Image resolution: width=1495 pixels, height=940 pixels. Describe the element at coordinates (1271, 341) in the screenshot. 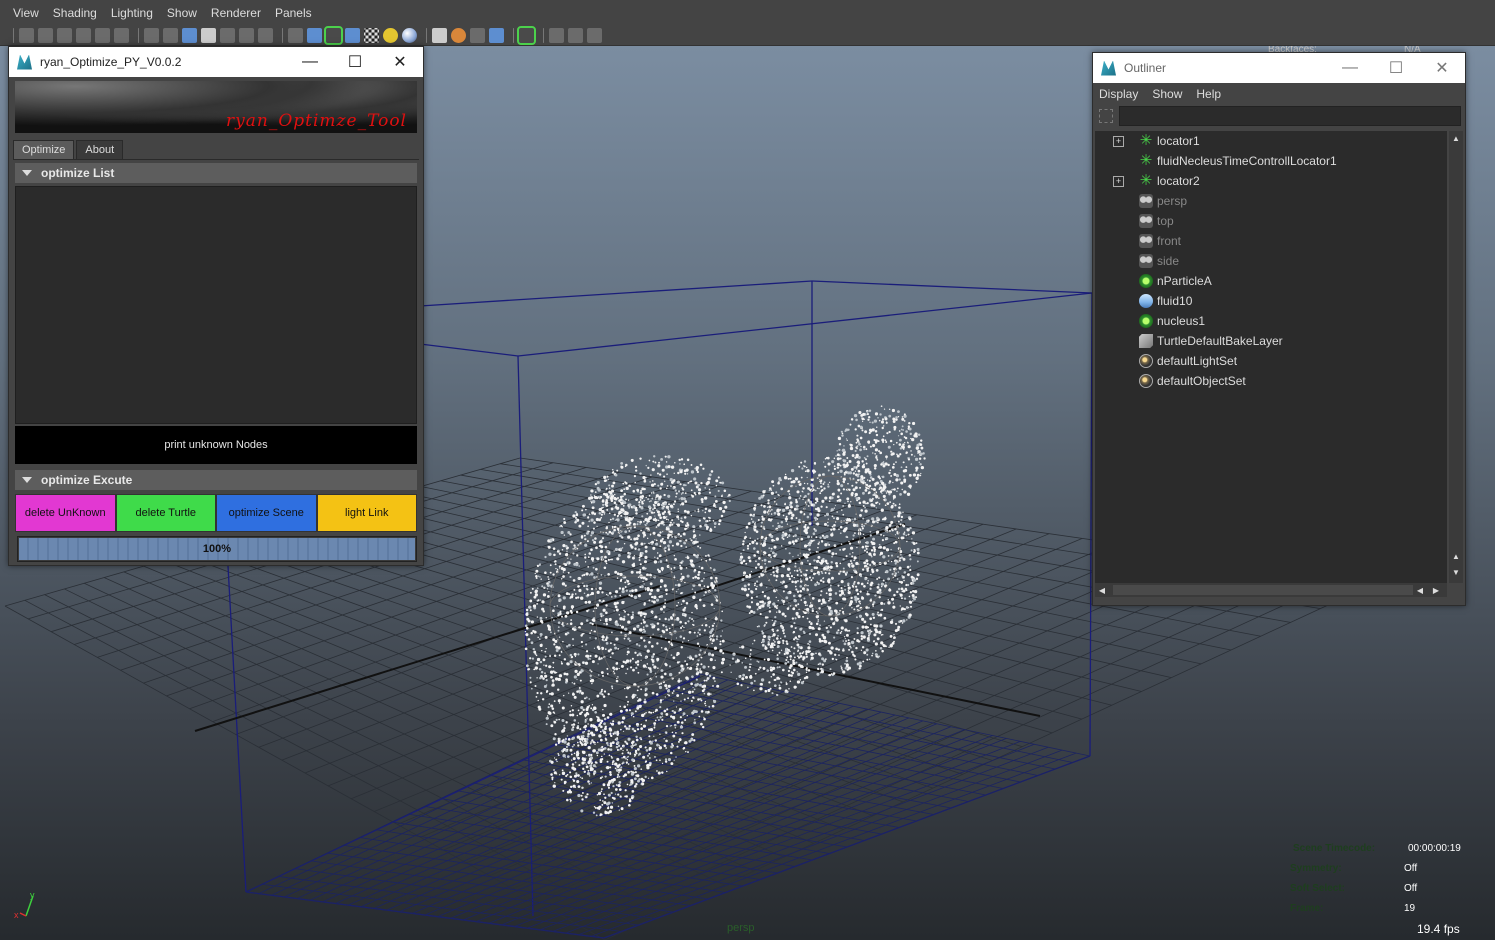

I see `outliner-item: TurtleDefaultBakeLayer` at that location.